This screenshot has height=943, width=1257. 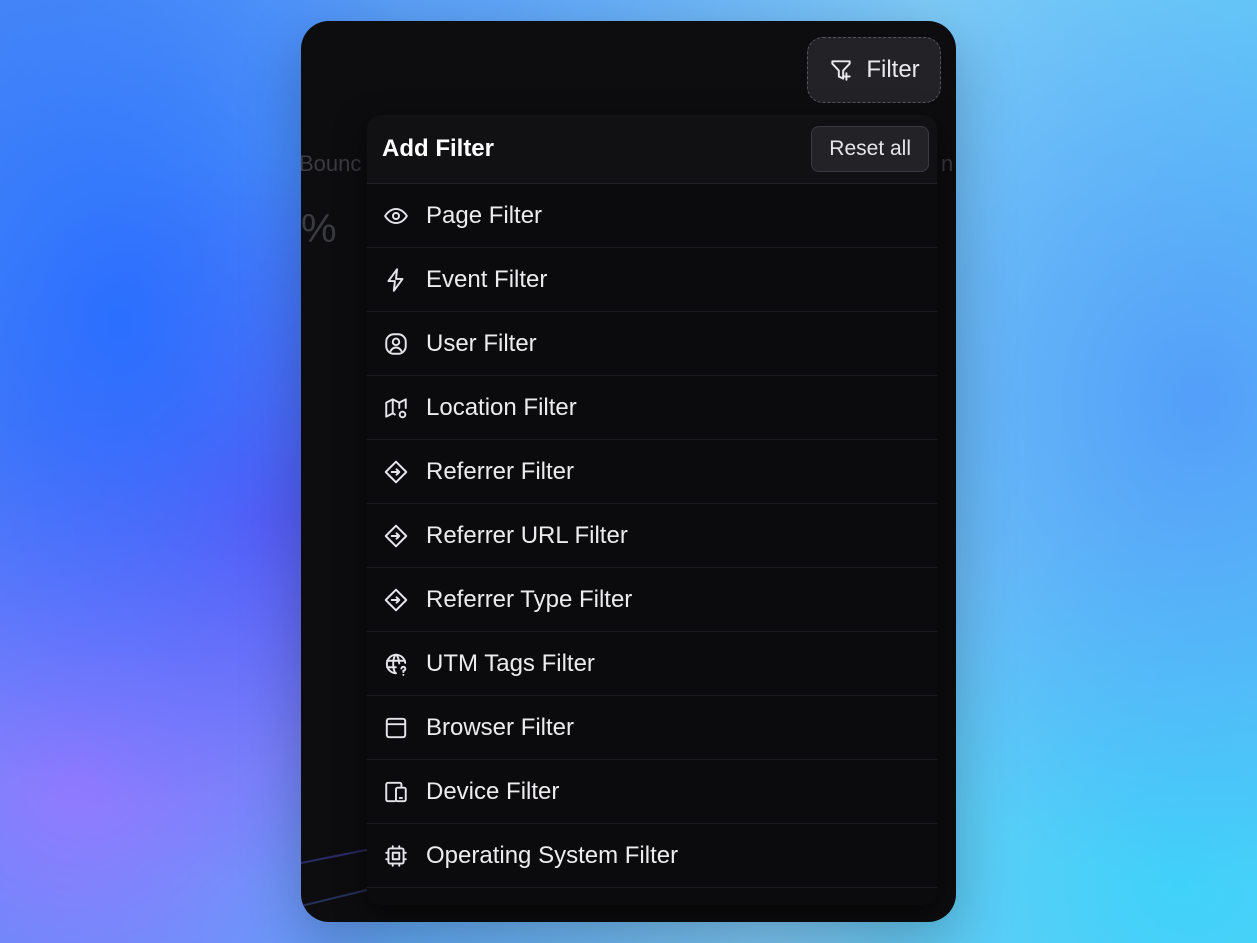 What do you see at coordinates (396, 280) in the screenshot?
I see `bolt-icon` at bounding box center [396, 280].